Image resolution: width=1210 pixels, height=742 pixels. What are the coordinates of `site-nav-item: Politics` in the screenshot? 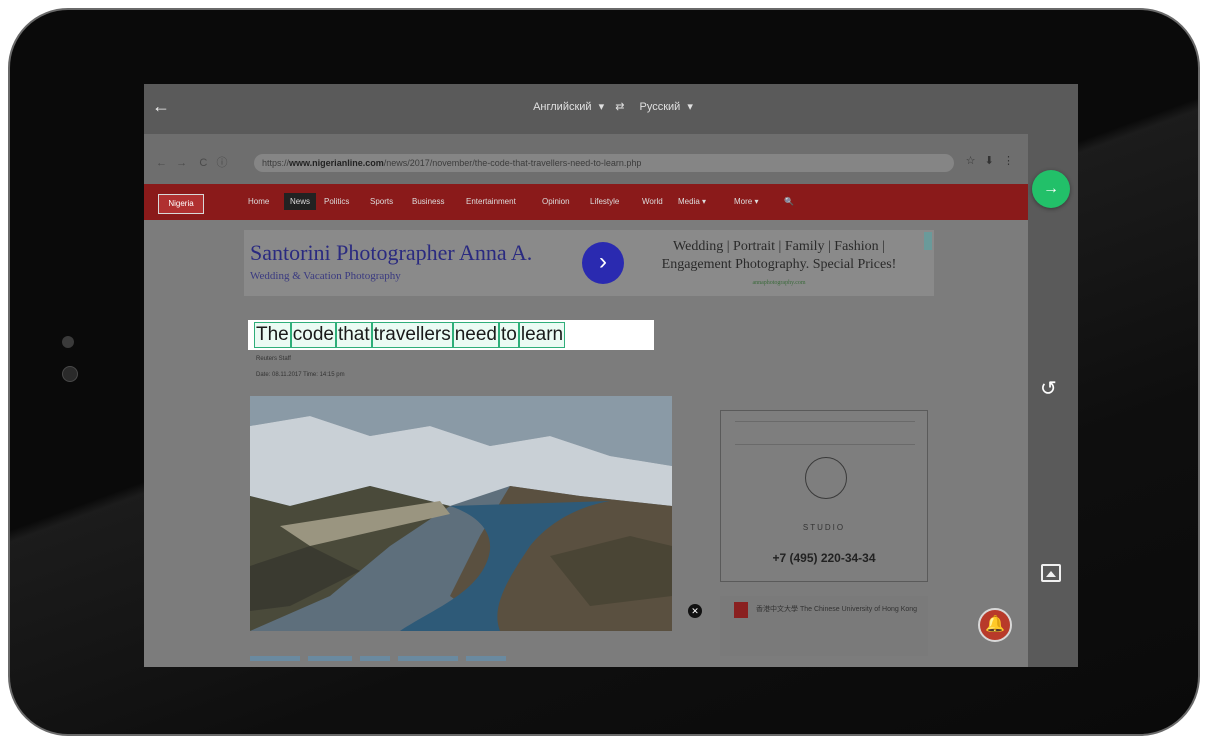 It's located at (337, 201).